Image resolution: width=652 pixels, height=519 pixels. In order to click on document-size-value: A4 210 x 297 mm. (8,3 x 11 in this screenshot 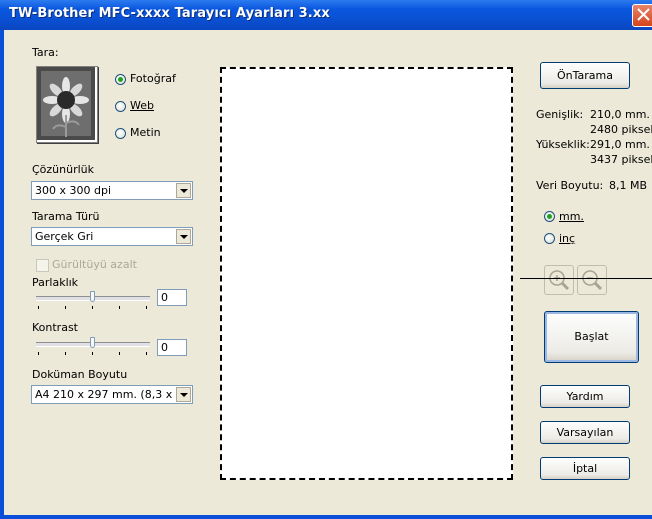, I will do `click(105, 394)`.